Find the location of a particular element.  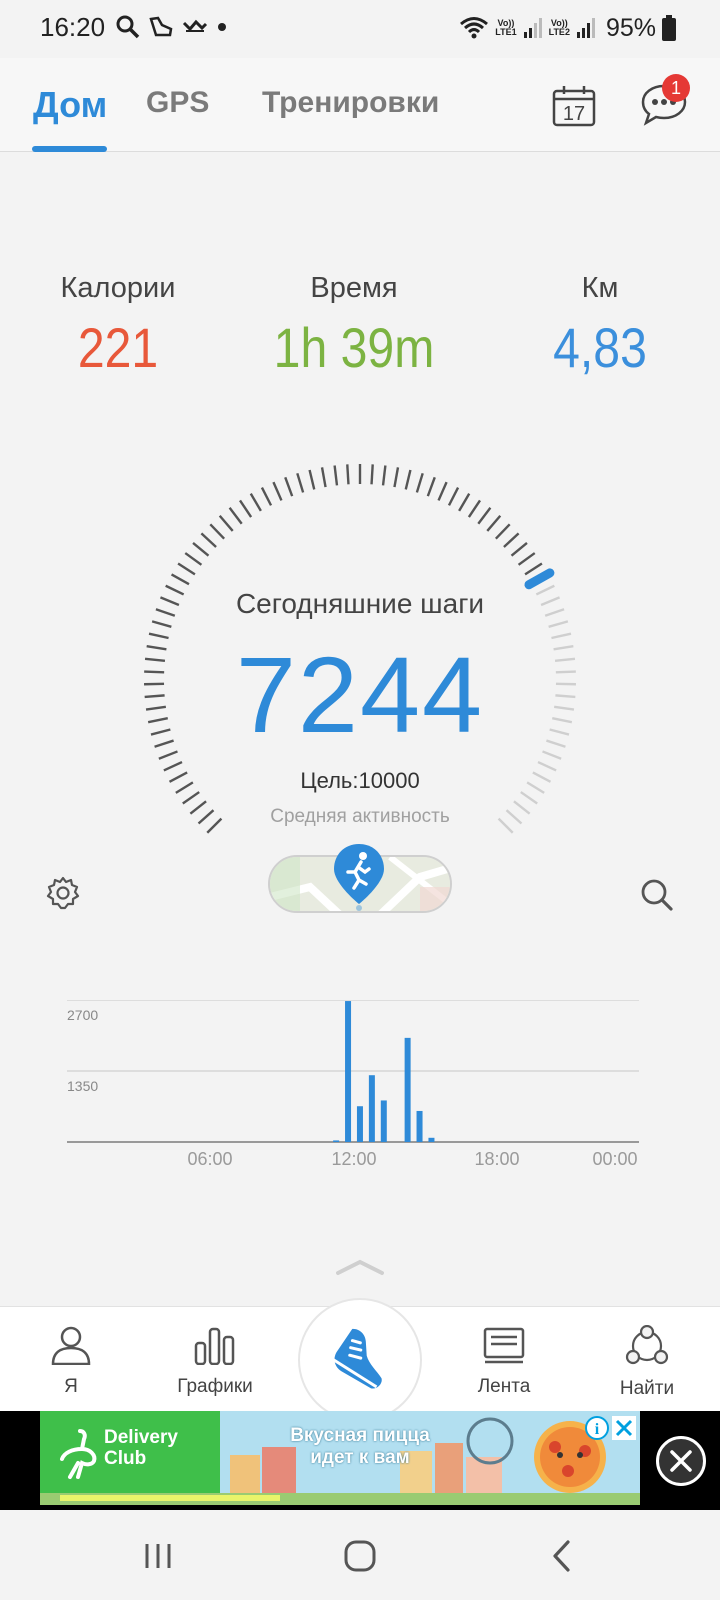

calories-value: 221 is located at coordinates (118, 347).